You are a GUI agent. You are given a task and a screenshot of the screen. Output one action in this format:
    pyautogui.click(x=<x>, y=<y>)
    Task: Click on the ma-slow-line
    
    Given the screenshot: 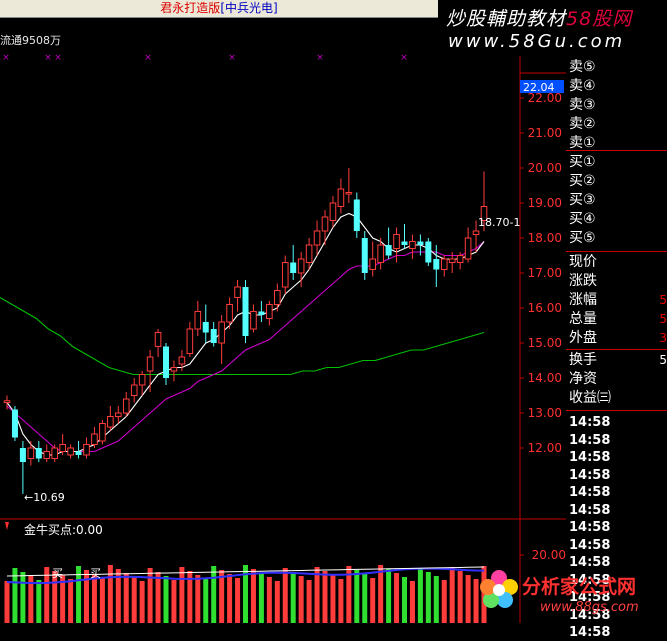 What is the action you would take?
    pyautogui.click(x=242, y=336)
    